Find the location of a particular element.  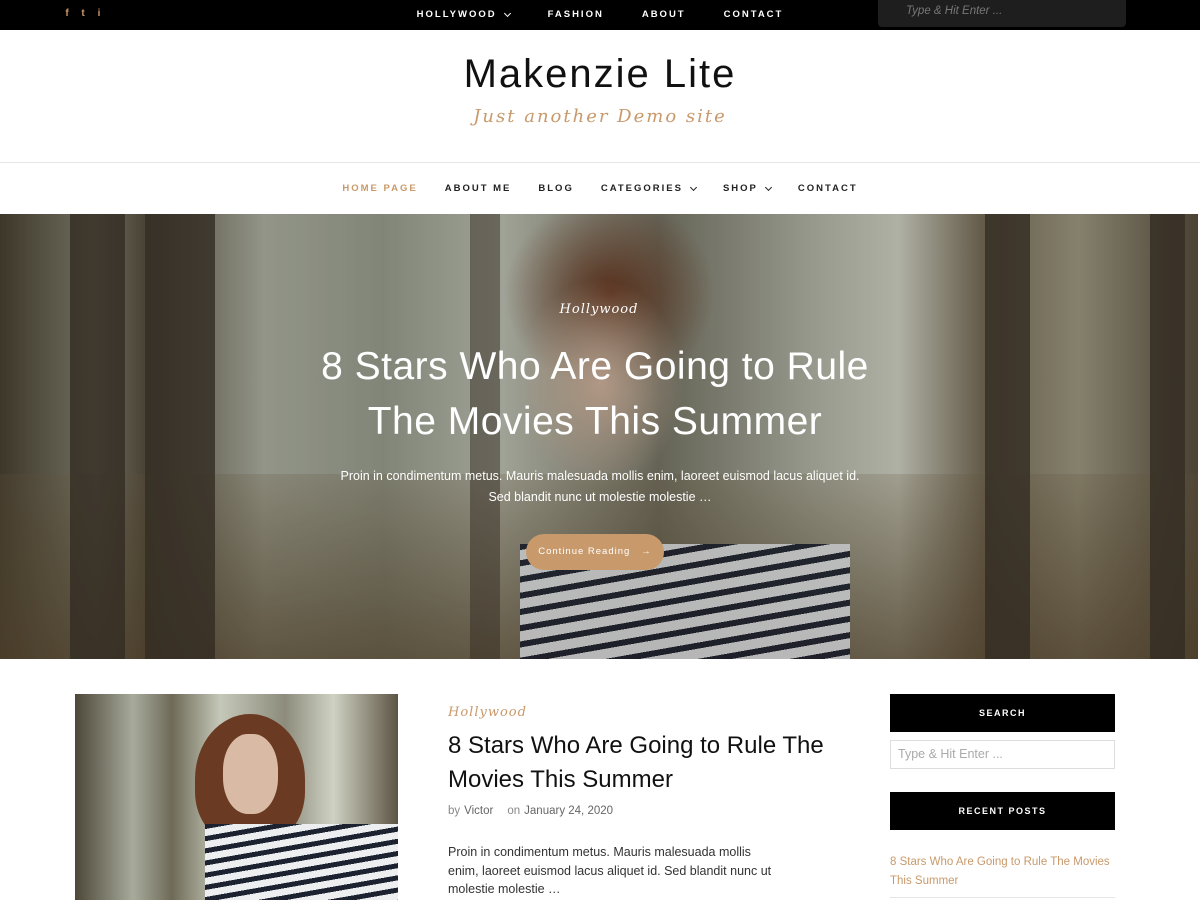

continue-reading-button: Continue Reading → is located at coordinates (595, 552).